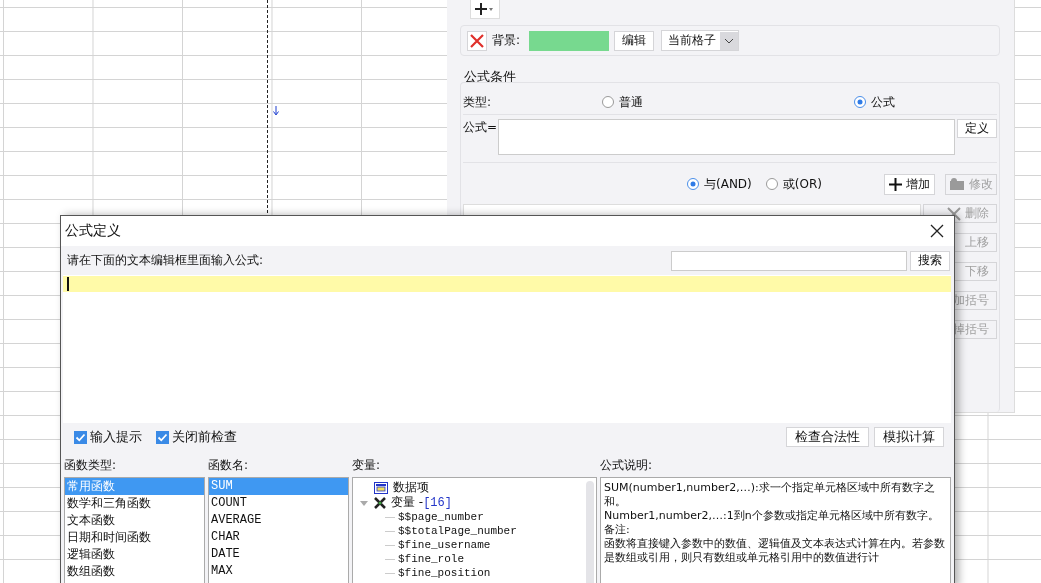  Describe the element at coordinates (627, 465) in the screenshot. I see `list-label: 公式说明:` at that location.